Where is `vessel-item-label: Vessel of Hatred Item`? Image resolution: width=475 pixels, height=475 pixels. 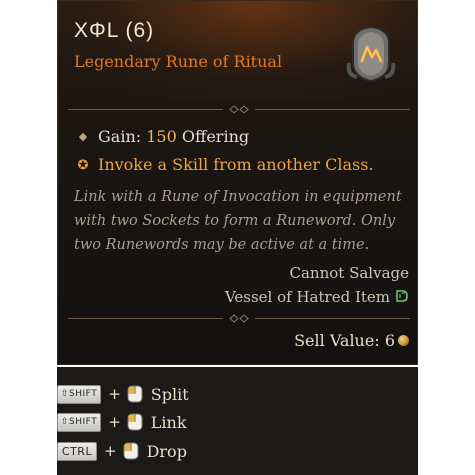 vessel-item-label: Vessel of Hatred Item is located at coordinates (317, 297).